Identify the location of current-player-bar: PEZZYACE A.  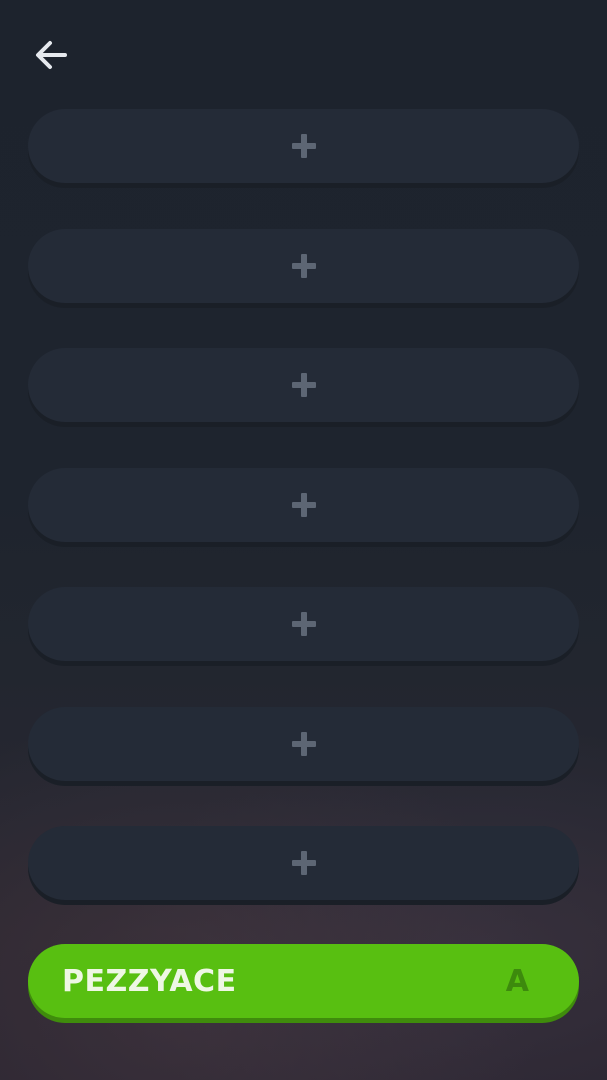
(303, 981).